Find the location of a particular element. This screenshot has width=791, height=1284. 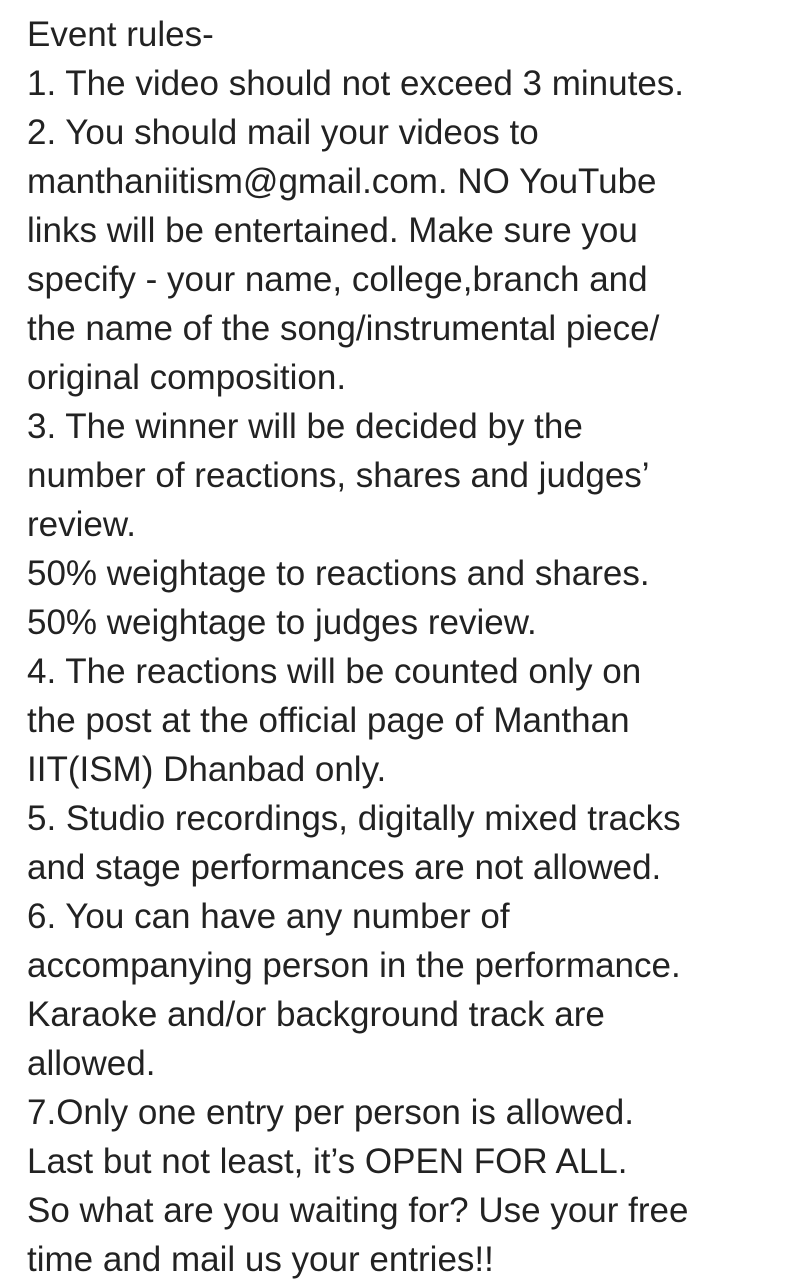

text-line: time and mail us your entries!! is located at coordinates (260, 1259).